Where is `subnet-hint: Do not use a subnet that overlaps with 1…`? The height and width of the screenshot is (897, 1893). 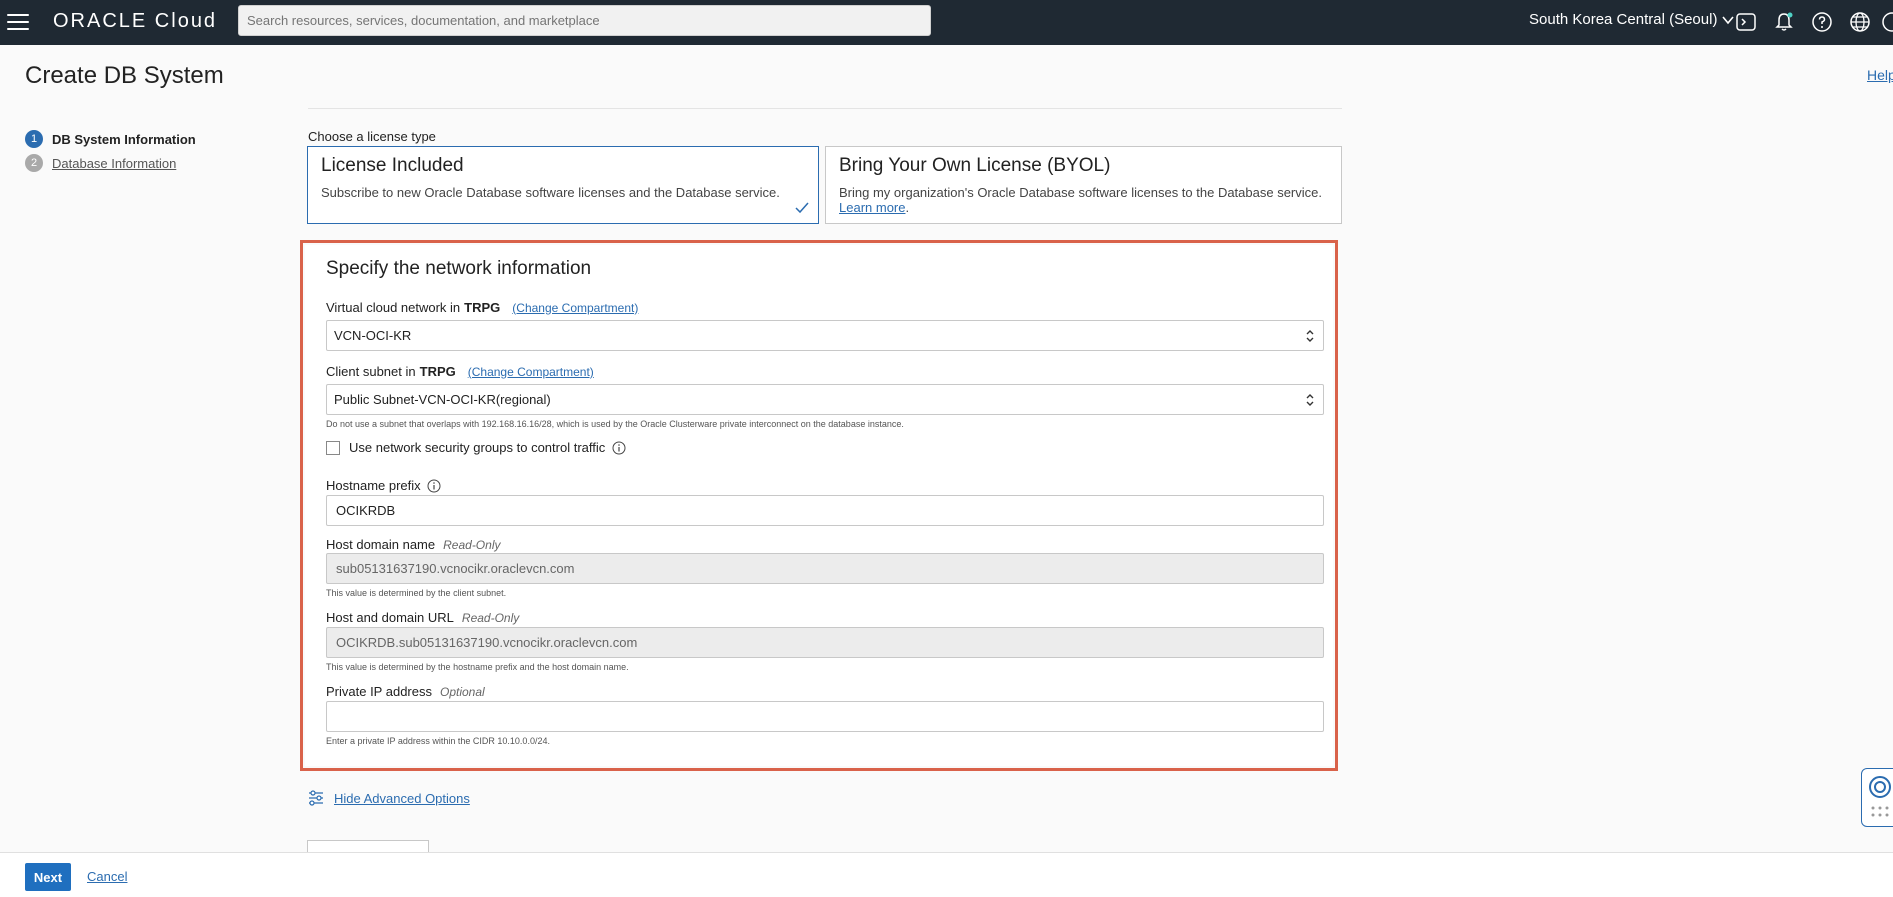
subnet-hint: Do not use a subnet that overlaps with 1… is located at coordinates (615, 424).